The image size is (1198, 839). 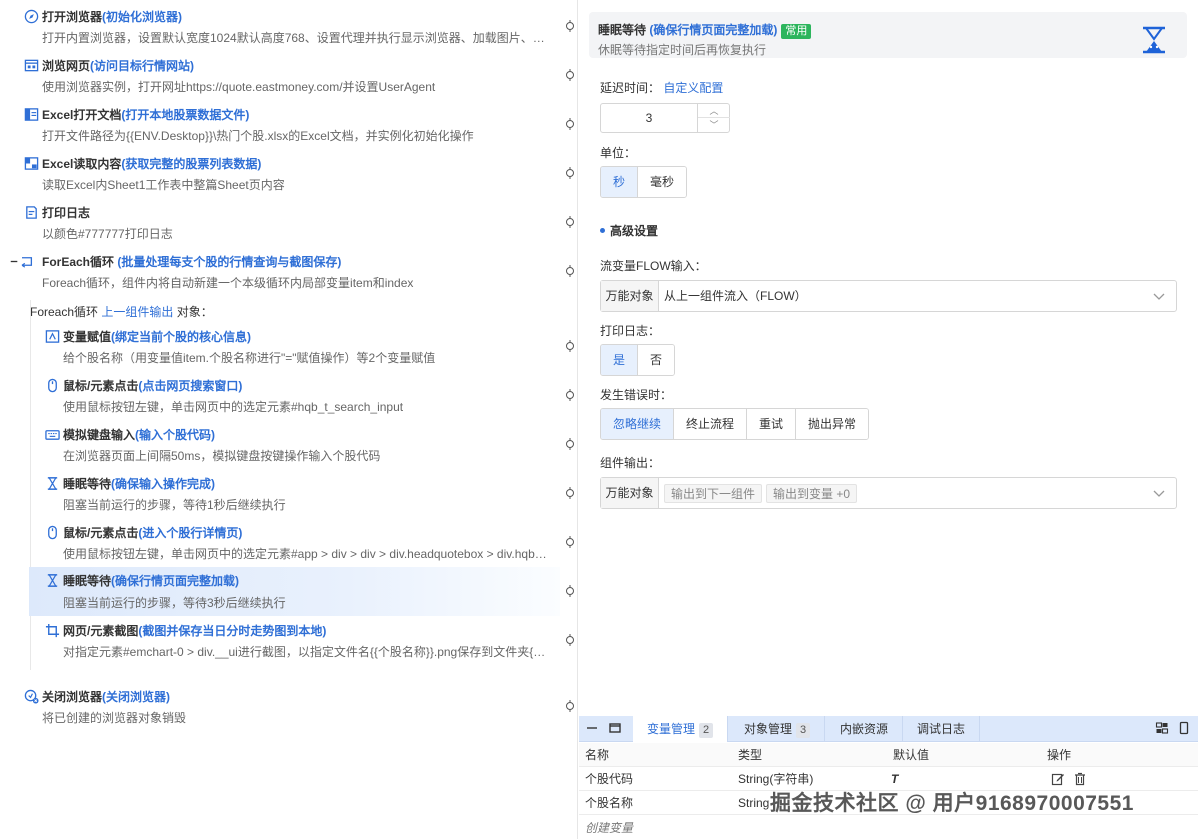 I want to click on advanced-settings-heading: 高级设置, so click(x=629, y=230).